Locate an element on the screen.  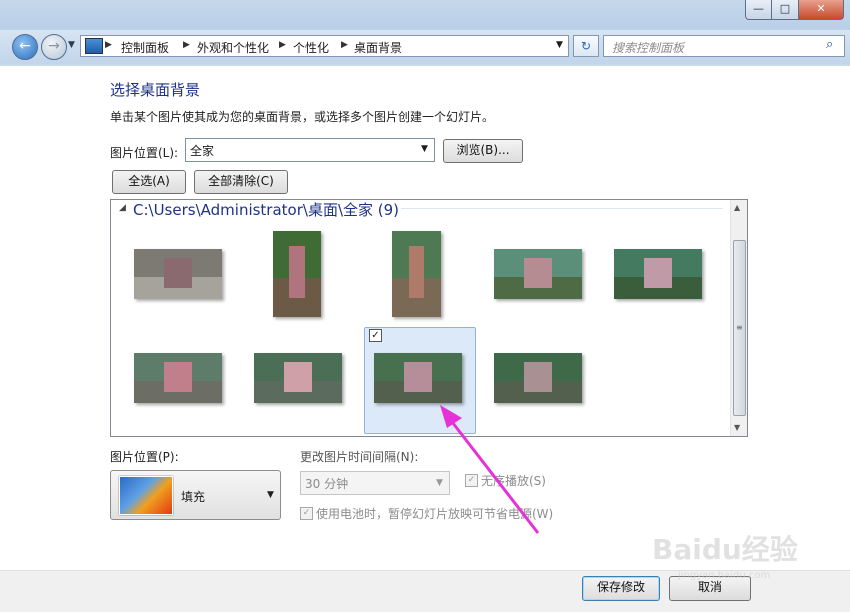
annotation-arrow is located at coordinates (490, 469).